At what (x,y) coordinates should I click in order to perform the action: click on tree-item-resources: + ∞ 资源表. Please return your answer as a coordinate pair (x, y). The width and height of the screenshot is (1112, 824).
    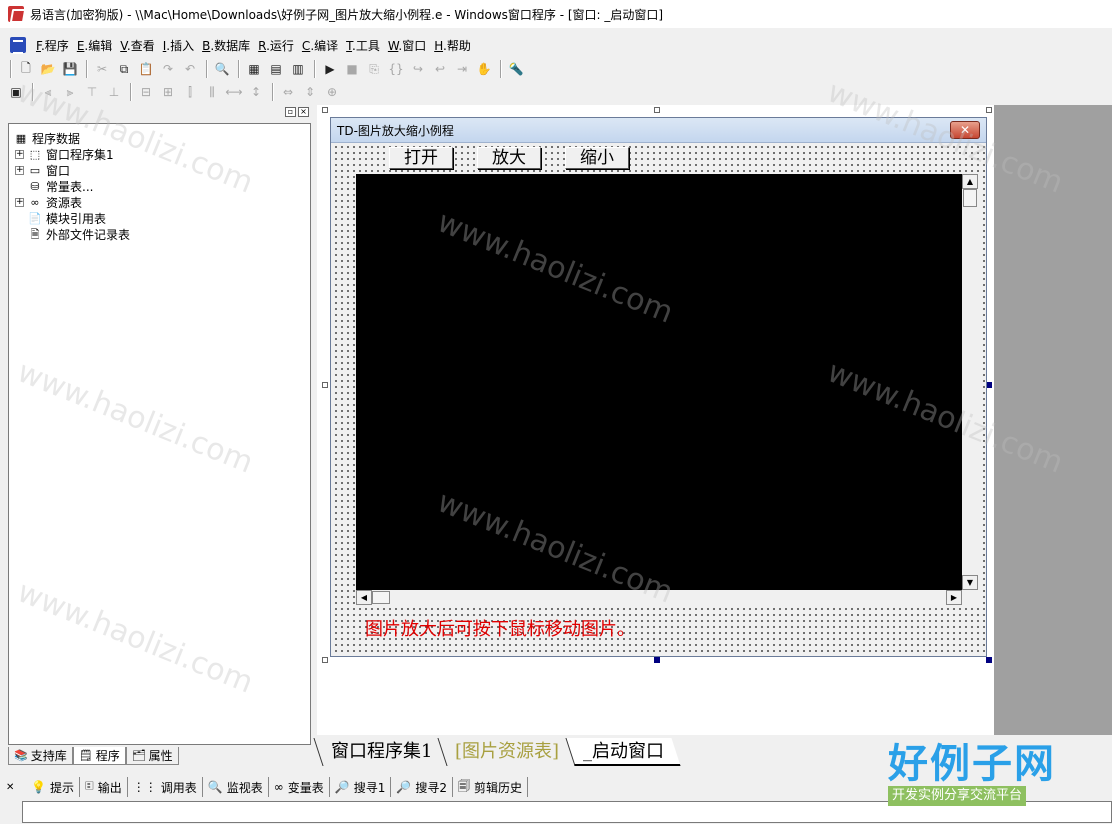
    Looking at the image, I should click on (159, 202).